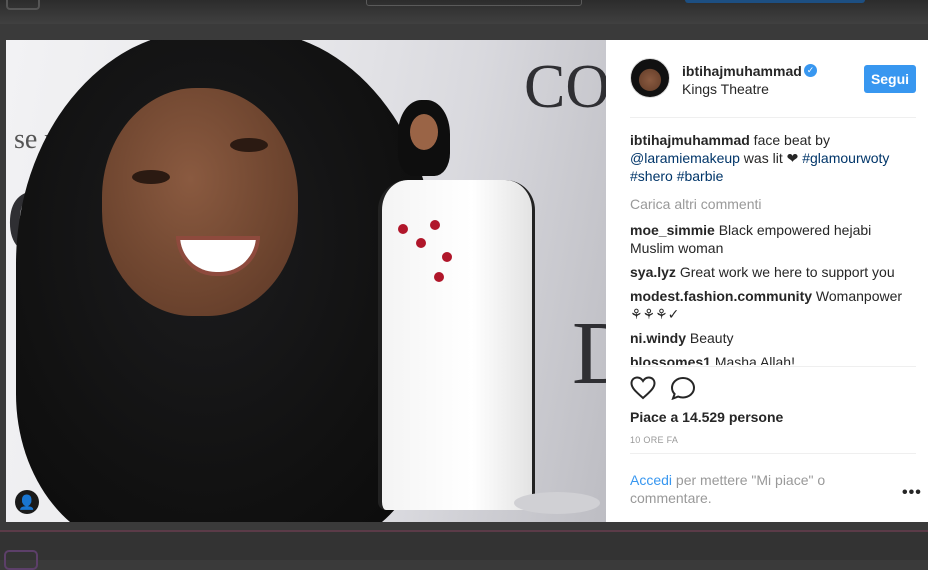  Describe the element at coordinates (249, 145) in the screenshot. I see `person-eye-right` at that location.